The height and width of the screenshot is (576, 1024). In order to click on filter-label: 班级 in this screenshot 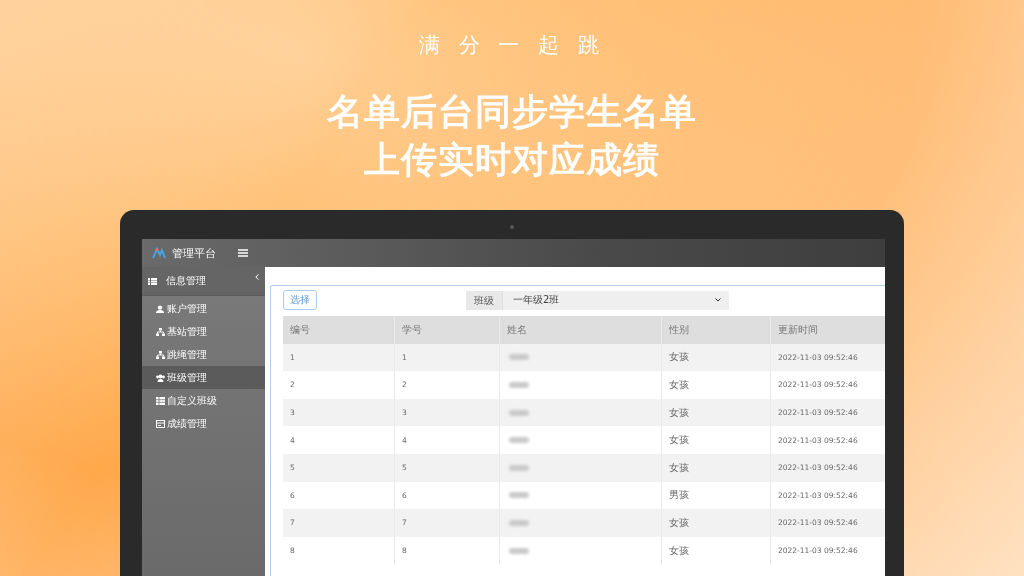, I will do `click(484, 300)`.